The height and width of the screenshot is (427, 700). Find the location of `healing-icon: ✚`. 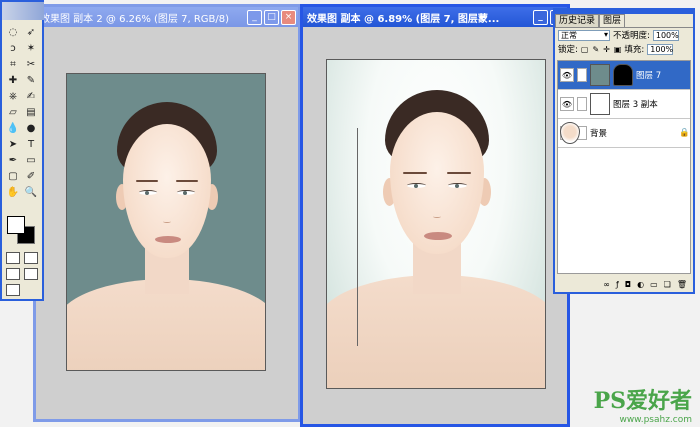

healing-icon: ✚ is located at coordinates (13, 81).